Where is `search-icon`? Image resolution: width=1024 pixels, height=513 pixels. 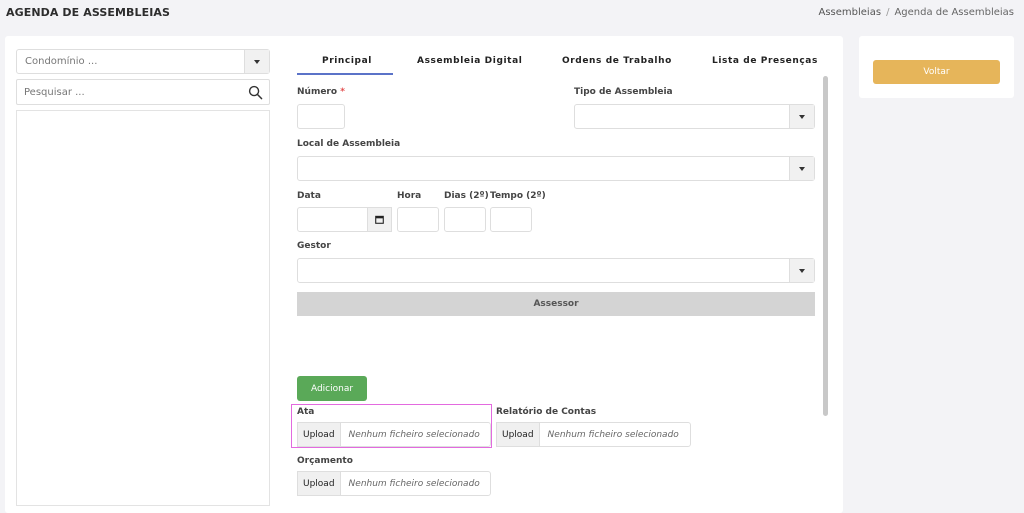
search-icon is located at coordinates (255, 92).